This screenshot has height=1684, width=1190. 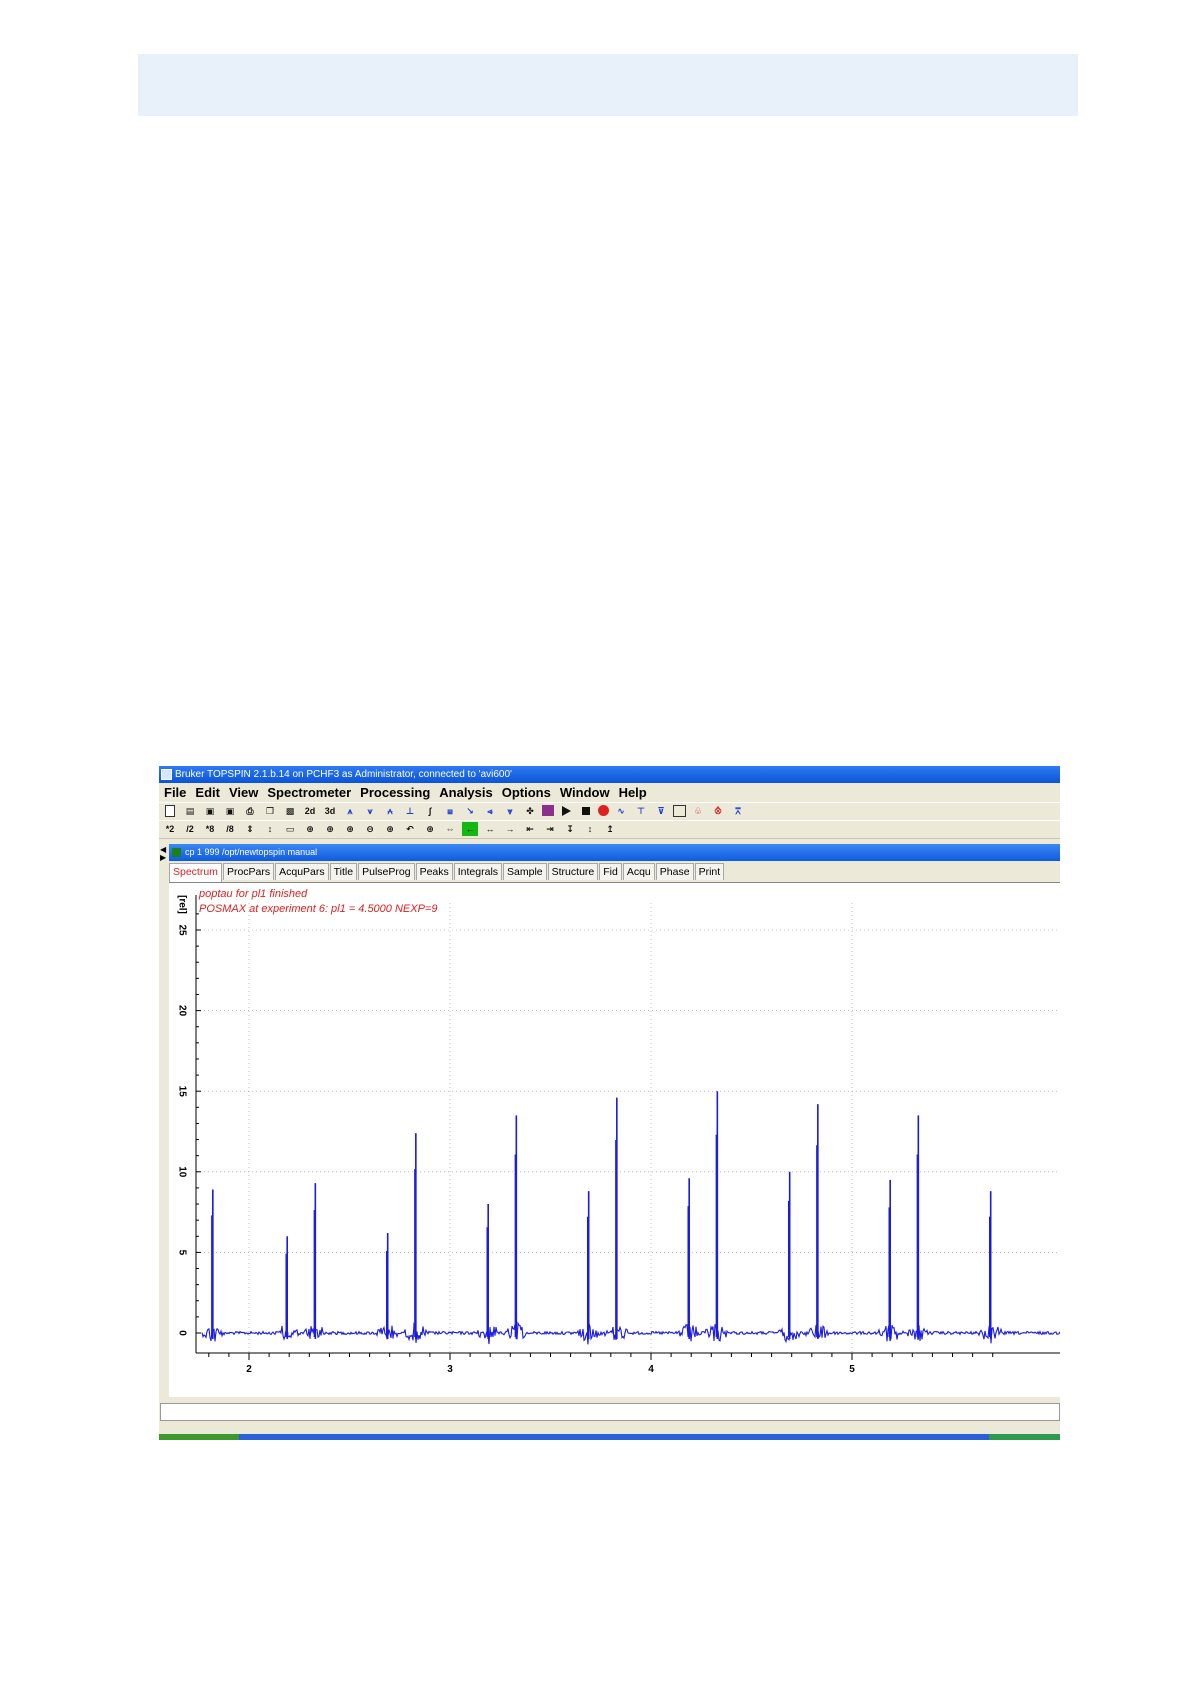 I want to click on display-tool-8-icon: ⊕, so click(x=310, y=829).